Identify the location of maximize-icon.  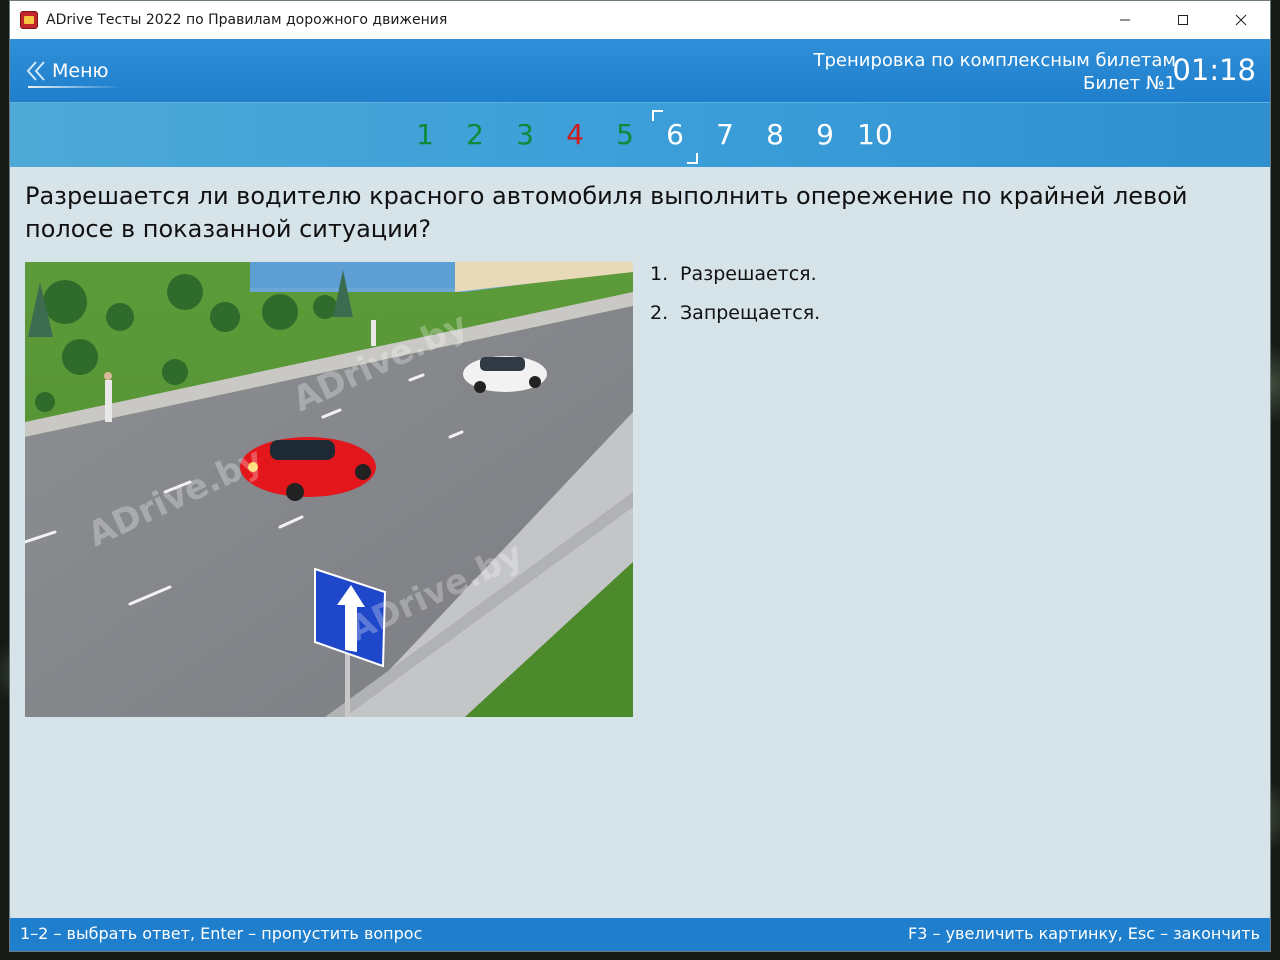
(1183, 20).